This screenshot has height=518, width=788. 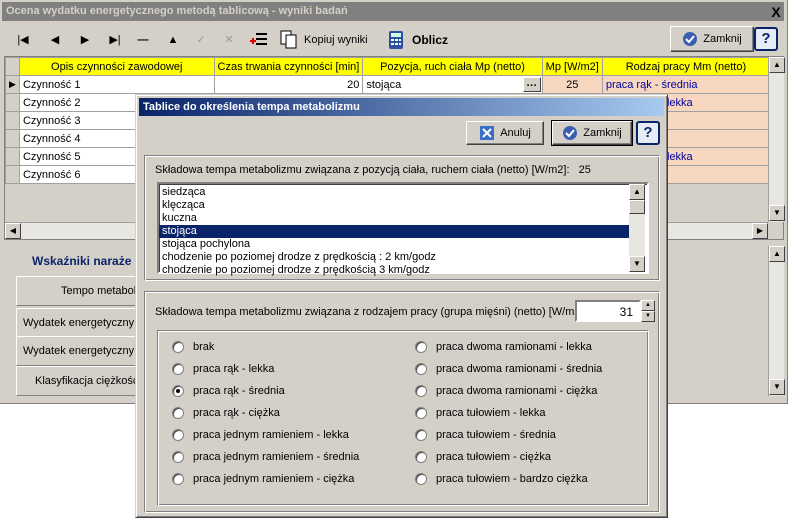 I want to click on list-item: kuczna, so click(x=394, y=218).